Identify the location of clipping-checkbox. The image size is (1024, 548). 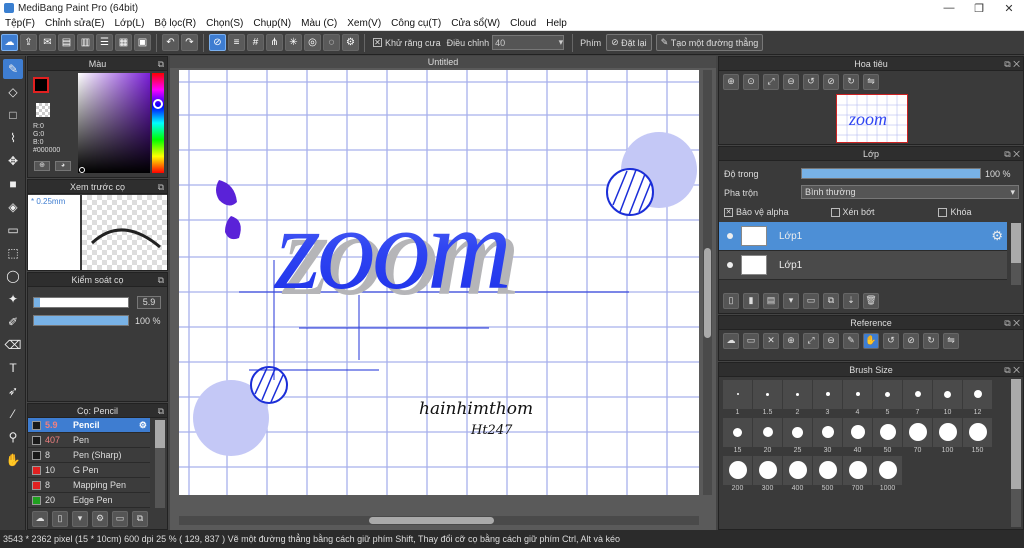
(835, 212).